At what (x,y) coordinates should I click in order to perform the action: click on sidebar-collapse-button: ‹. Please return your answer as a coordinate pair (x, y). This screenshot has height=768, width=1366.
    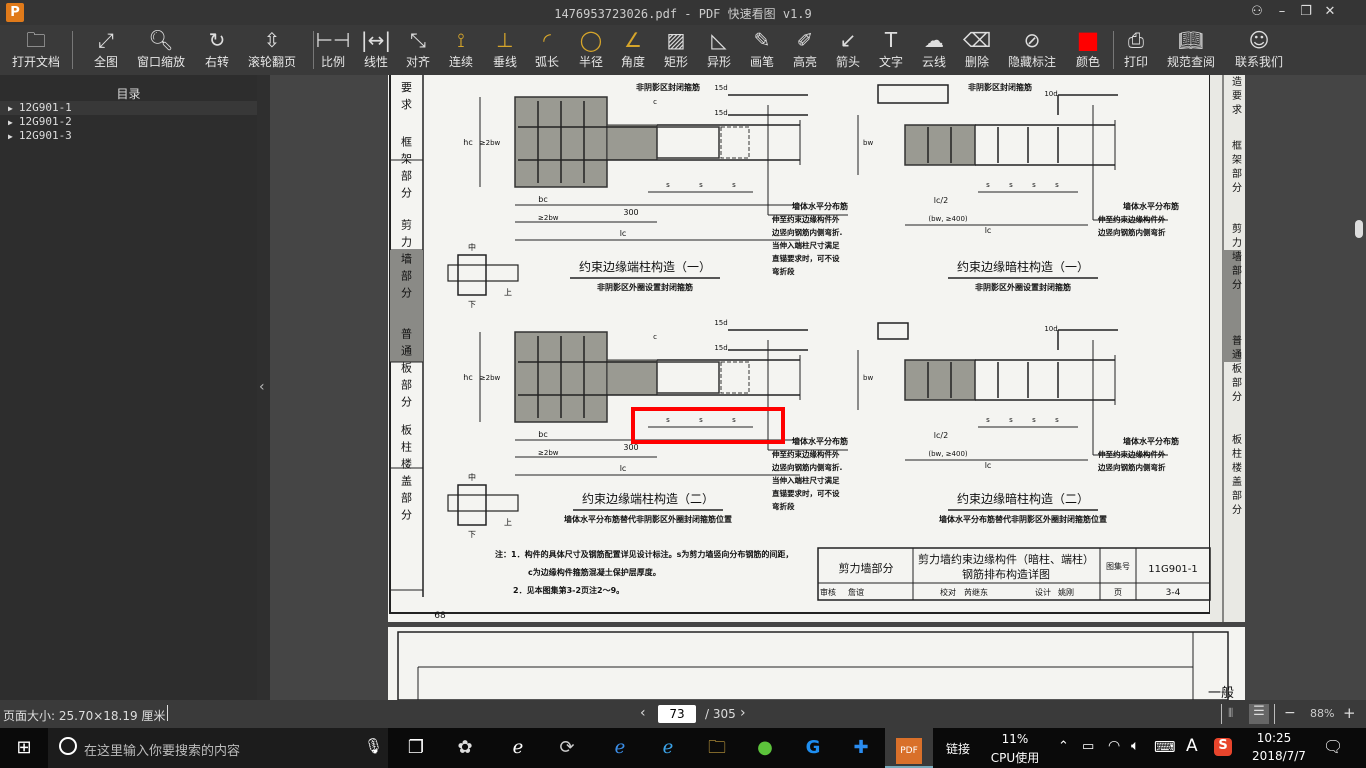
    Looking at the image, I should click on (263, 387).